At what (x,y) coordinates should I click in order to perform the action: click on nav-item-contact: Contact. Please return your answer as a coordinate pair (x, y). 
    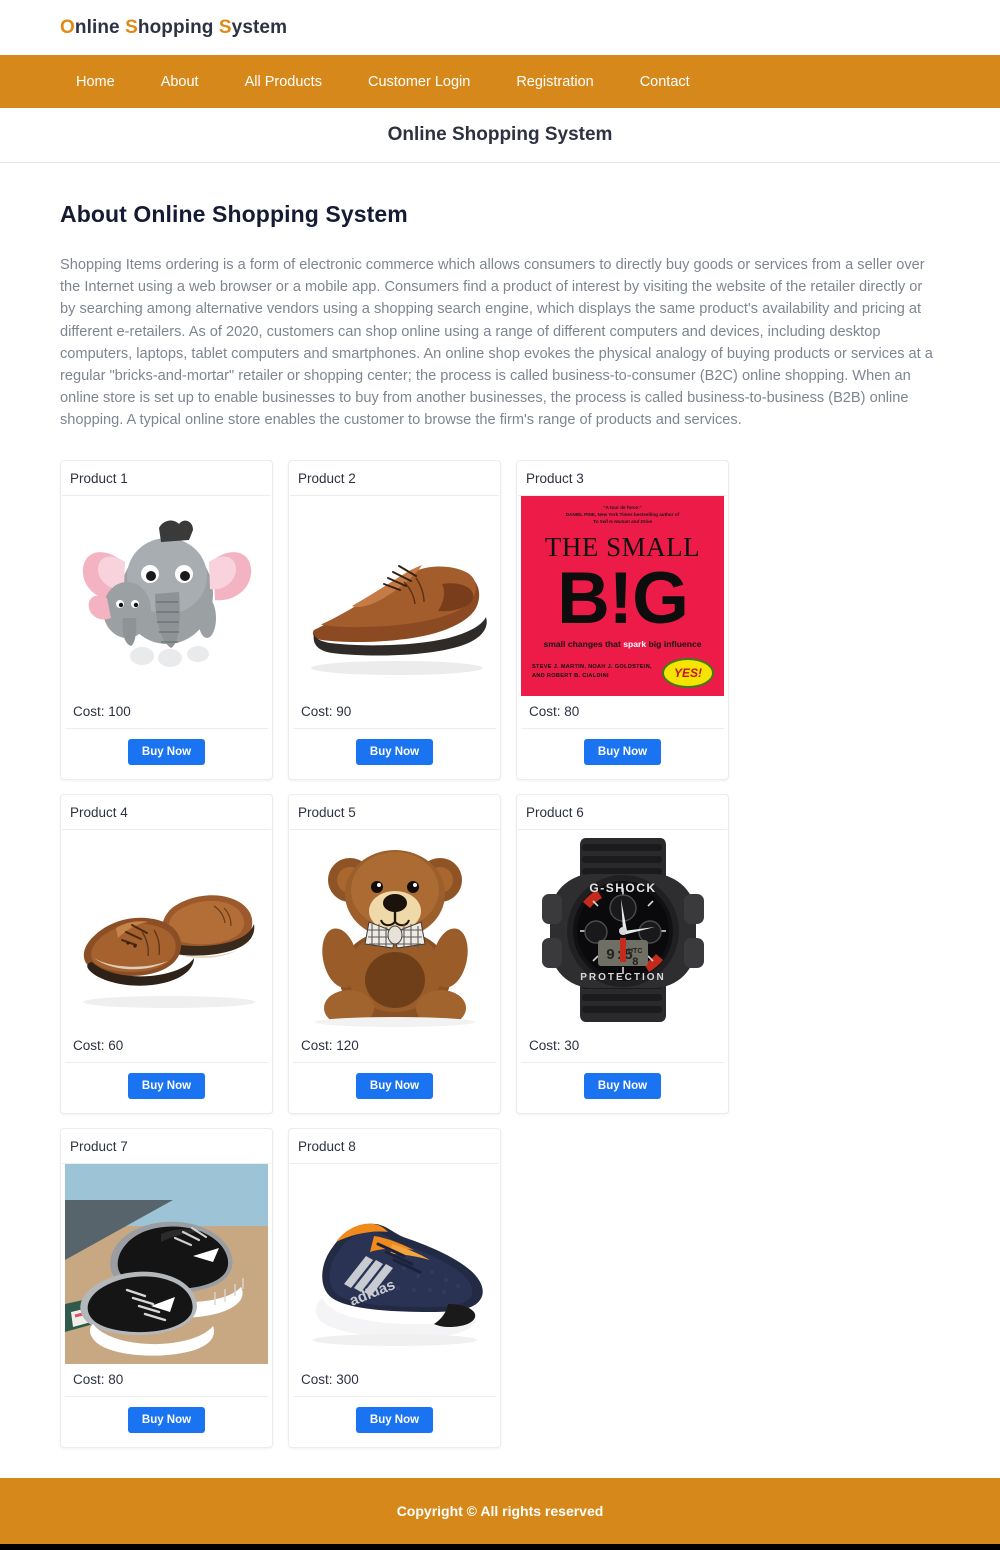
    Looking at the image, I should click on (665, 82).